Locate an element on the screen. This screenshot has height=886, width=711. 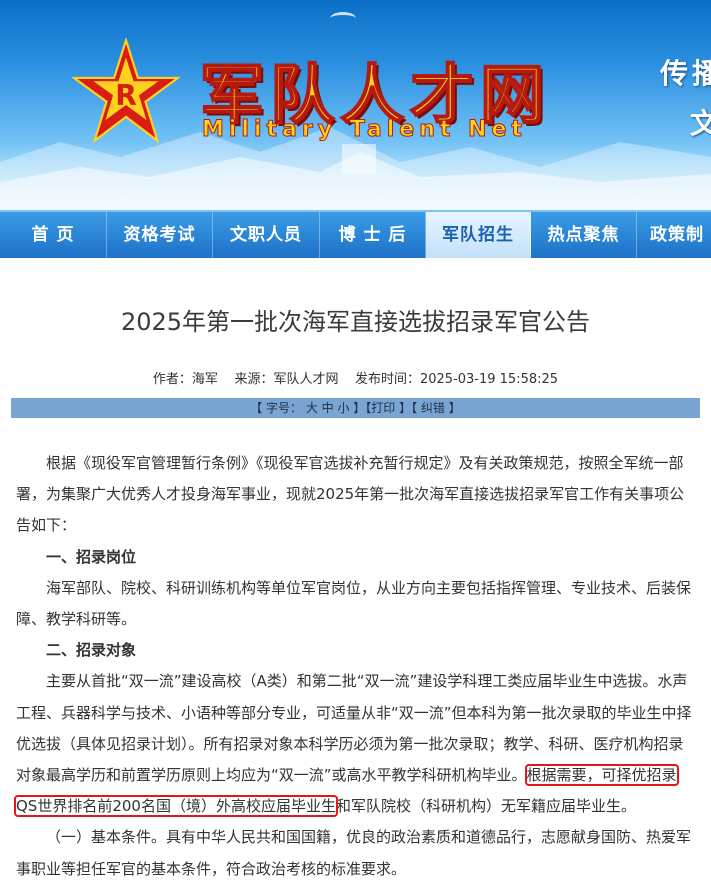
bird-decoration is located at coordinates (343, 18).